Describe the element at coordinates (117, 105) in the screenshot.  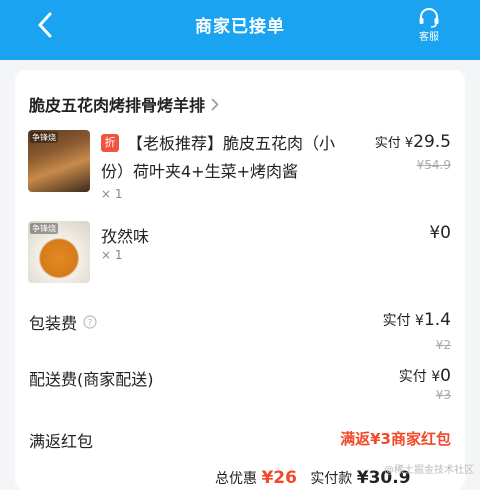
I see `shop-name: 脆皮五花肉烤排骨烤羊排` at that location.